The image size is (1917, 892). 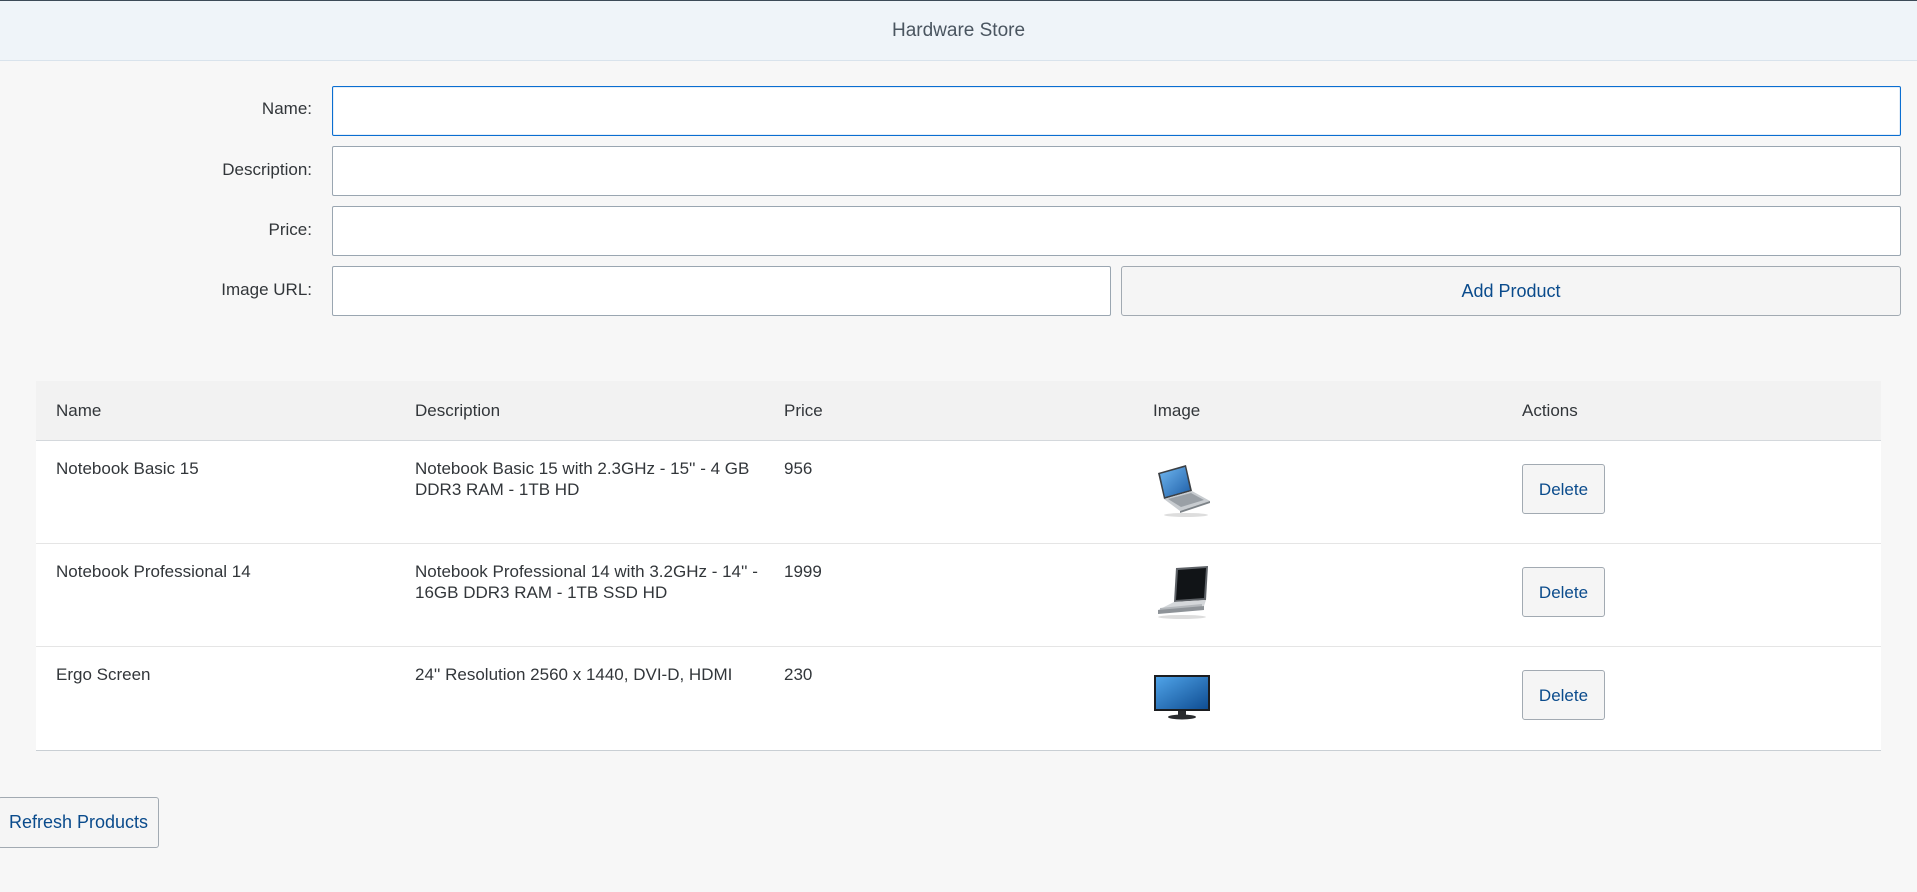 I want to click on column-header-actions: Actions, so click(x=1550, y=410).